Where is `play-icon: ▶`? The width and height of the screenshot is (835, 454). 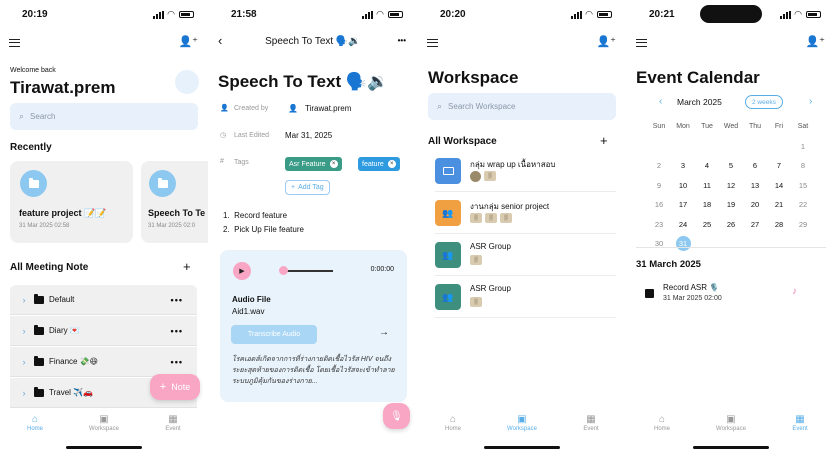
play-icon: ▶ is located at coordinates (242, 271).